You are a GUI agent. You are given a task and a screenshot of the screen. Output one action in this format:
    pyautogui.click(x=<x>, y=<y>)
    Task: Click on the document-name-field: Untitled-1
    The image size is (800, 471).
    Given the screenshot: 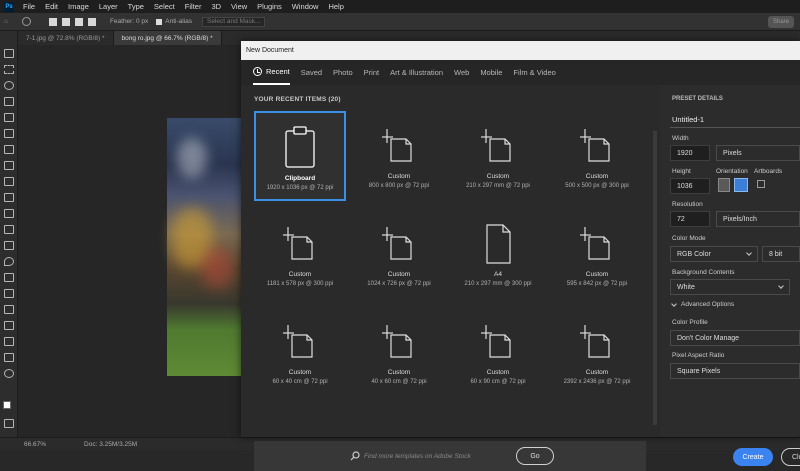 What is the action you would take?
    pyautogui.click(x=688, y=119)
    